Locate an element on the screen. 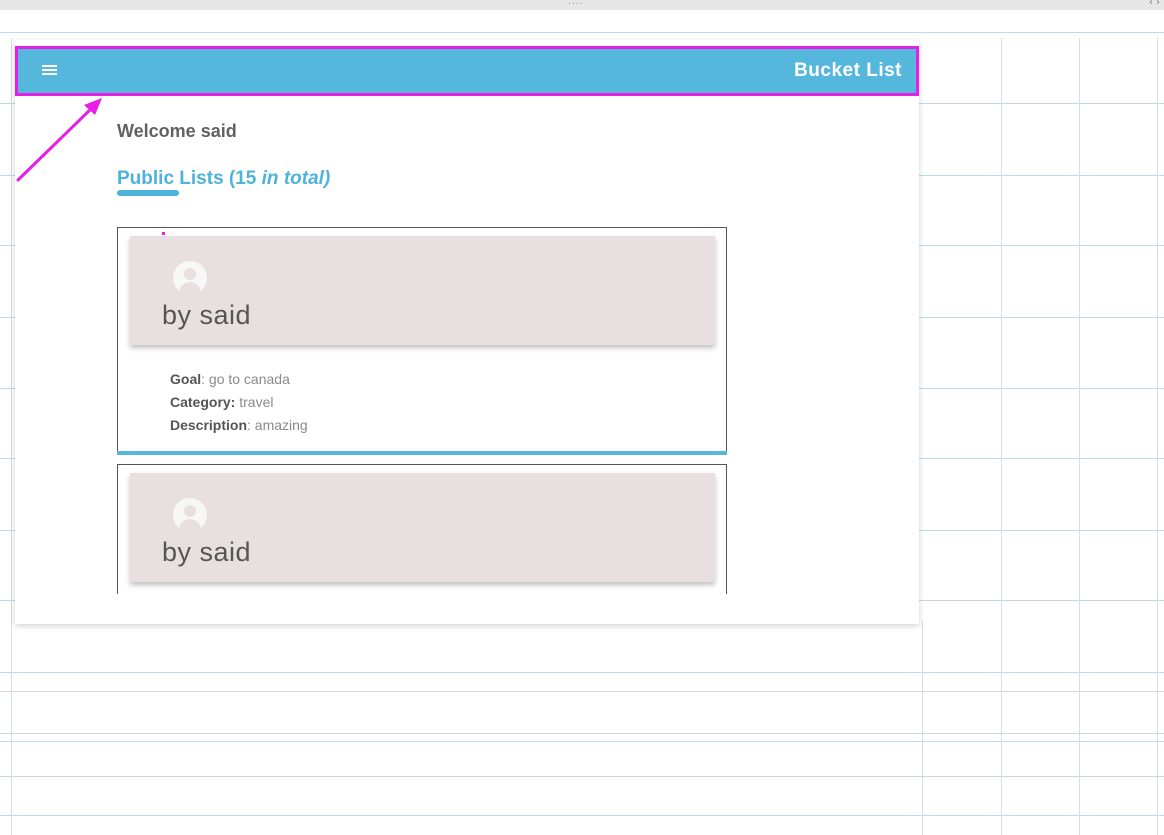 This screenshot has width=1164, height=835. category-row: Category: travel is located at coordinates (239, 402).